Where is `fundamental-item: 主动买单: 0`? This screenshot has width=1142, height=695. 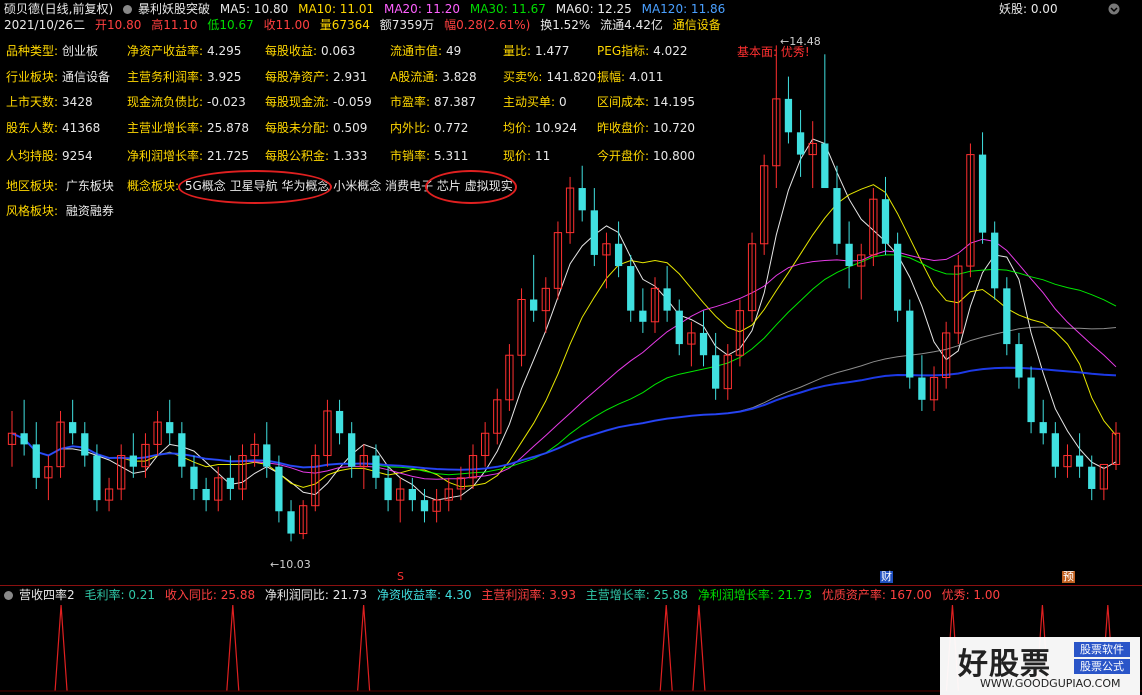 fundamental-item: 主动买单: 0 is located at coordinates (535, 102).